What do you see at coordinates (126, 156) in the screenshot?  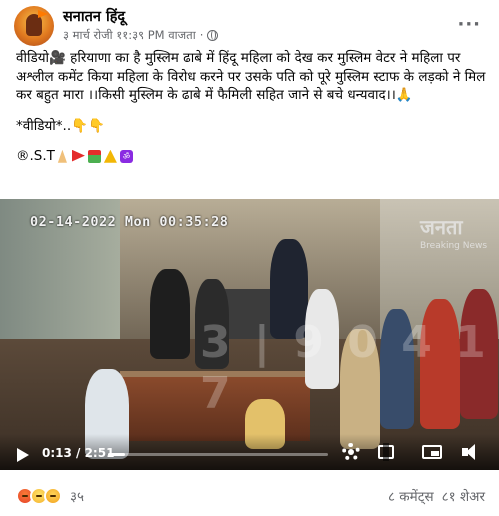 I see `om-icon: ॐ` at bounding box center [126, 156].